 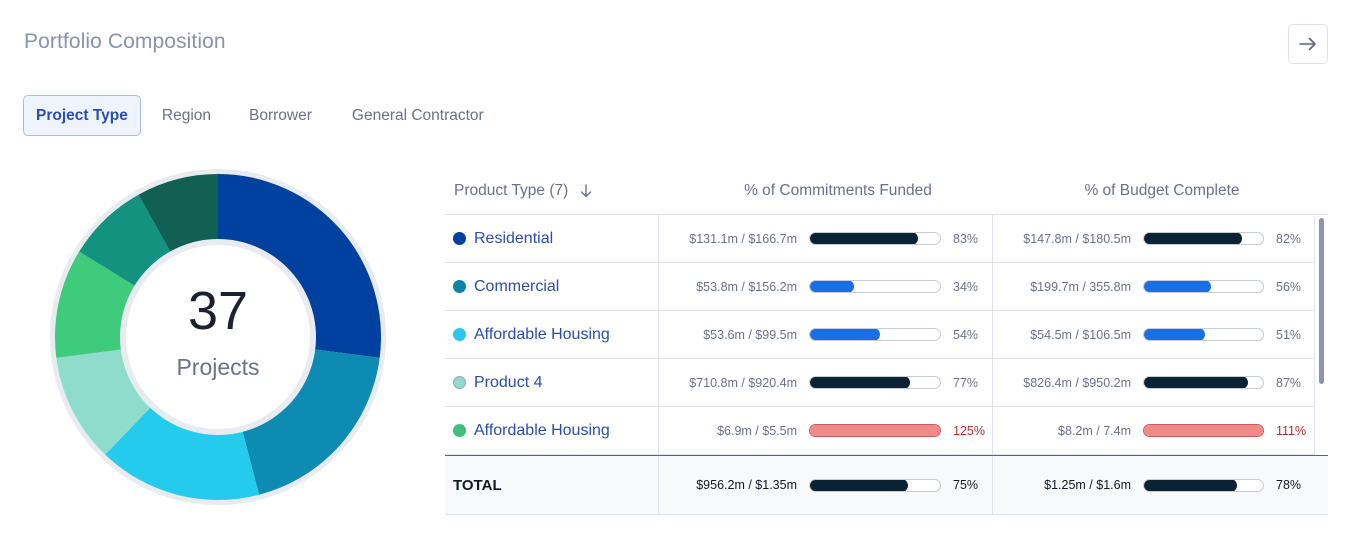 I want to click on commit-amount: $131.1m / $166.7m, so click(x=743, y=238).